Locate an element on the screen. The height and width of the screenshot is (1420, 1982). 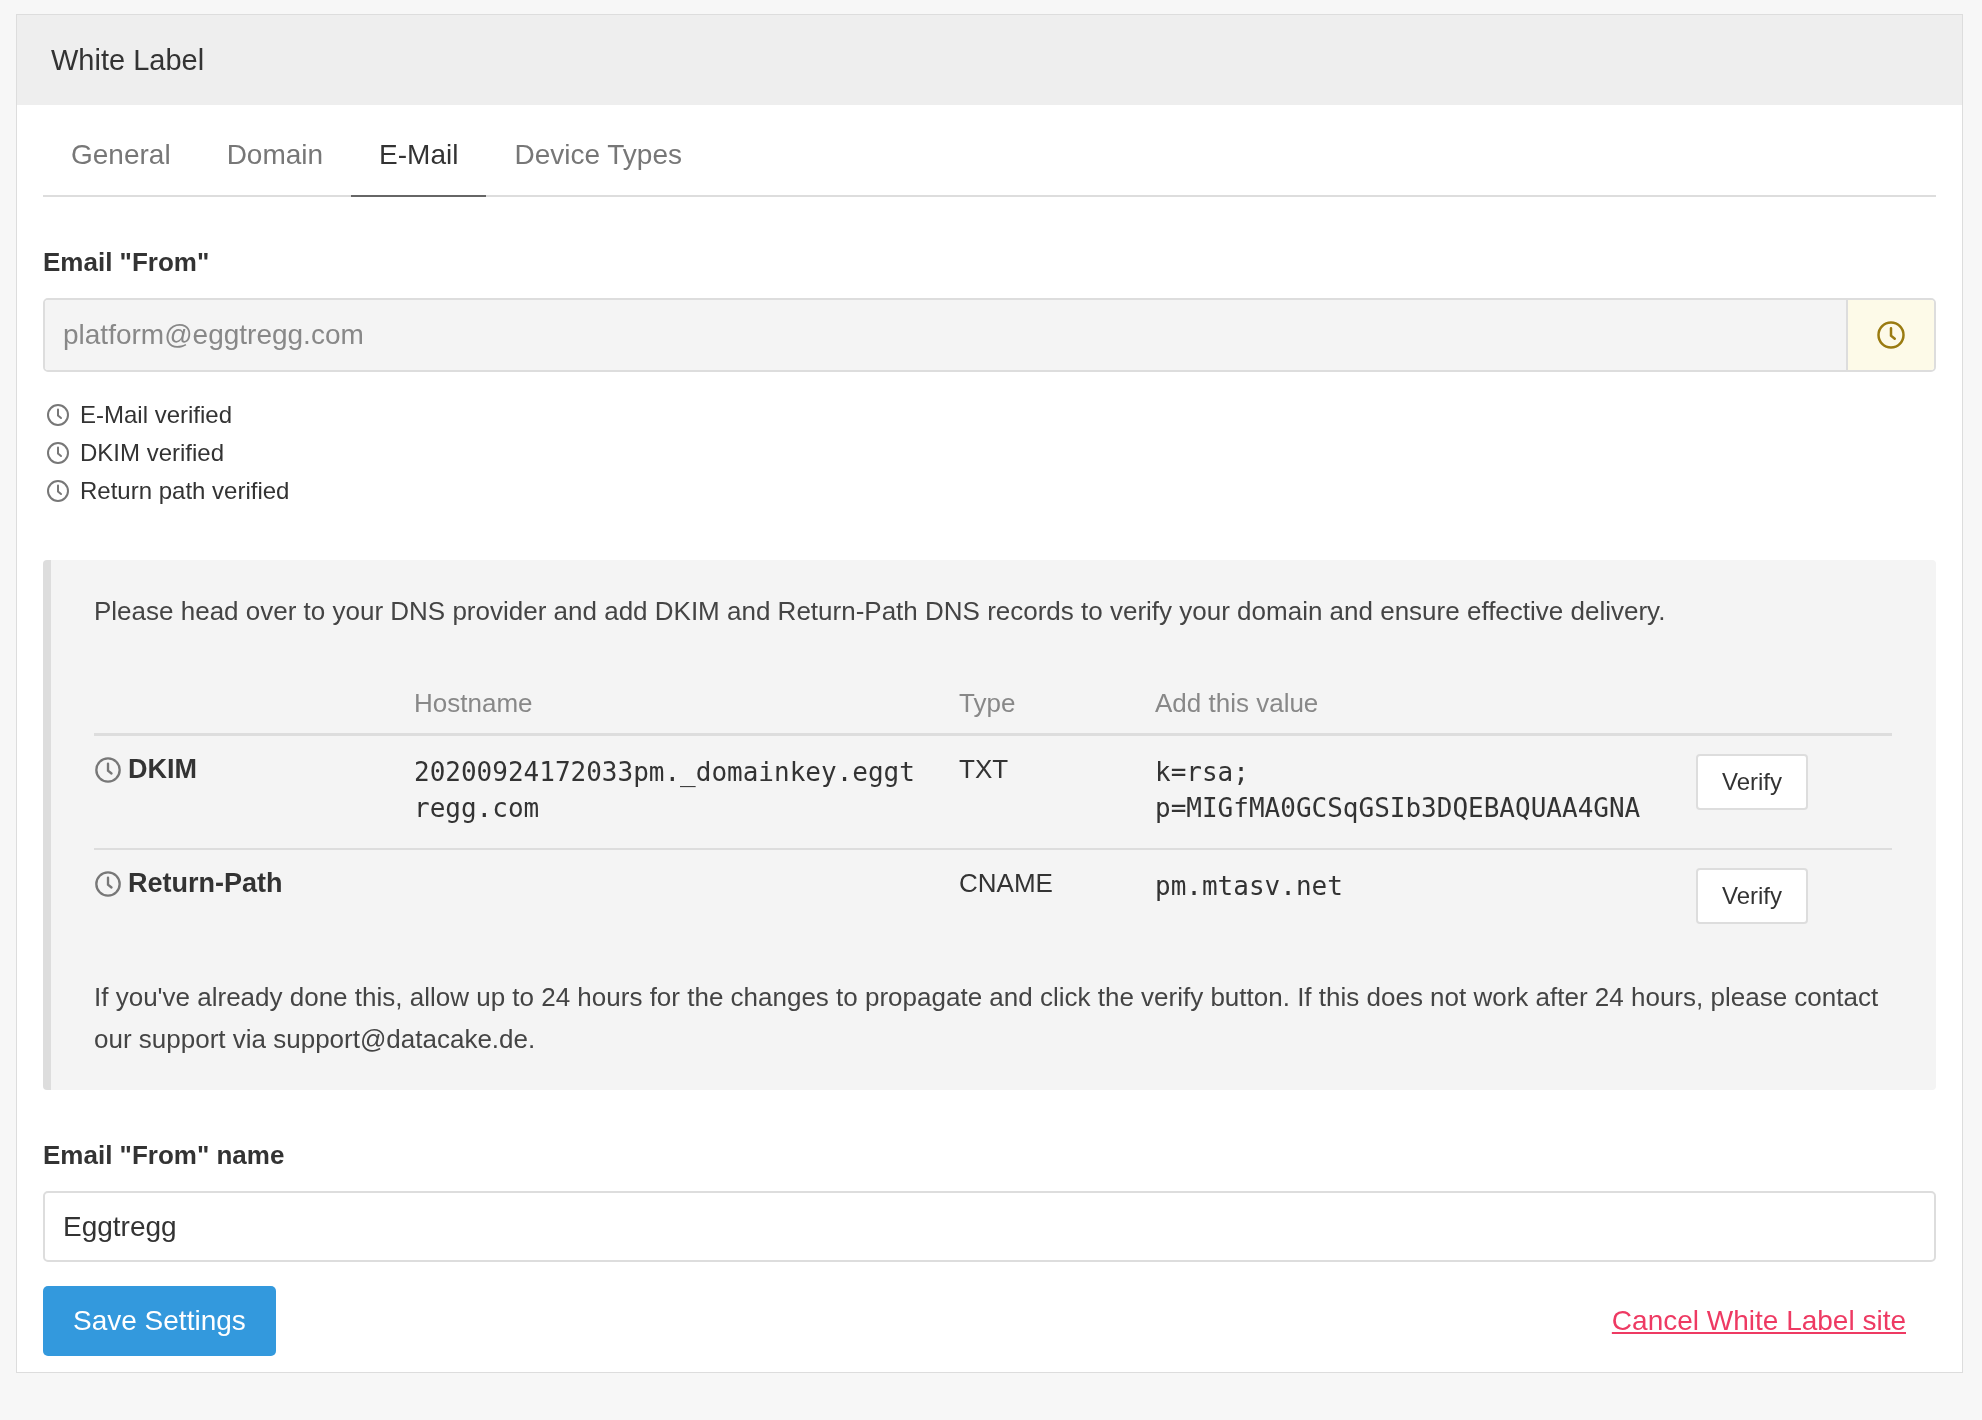
column-header: Add this value is located at coordinates (1425, 712).